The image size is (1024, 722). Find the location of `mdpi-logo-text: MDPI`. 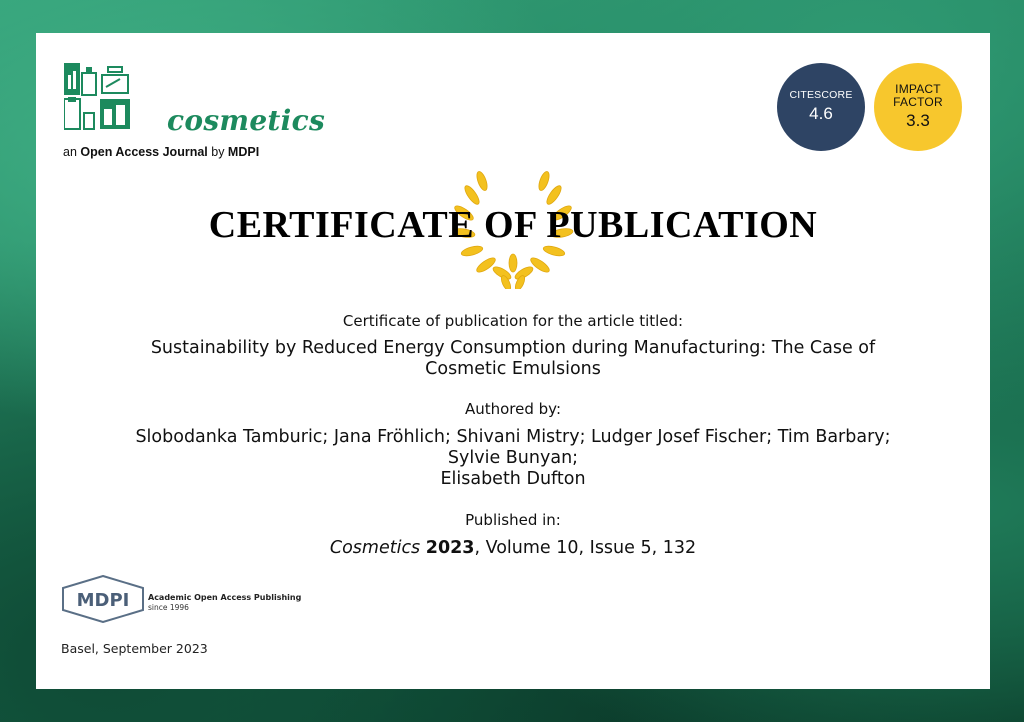

mdpi-logo-text: MDPI is located at coordinates (103, 600).